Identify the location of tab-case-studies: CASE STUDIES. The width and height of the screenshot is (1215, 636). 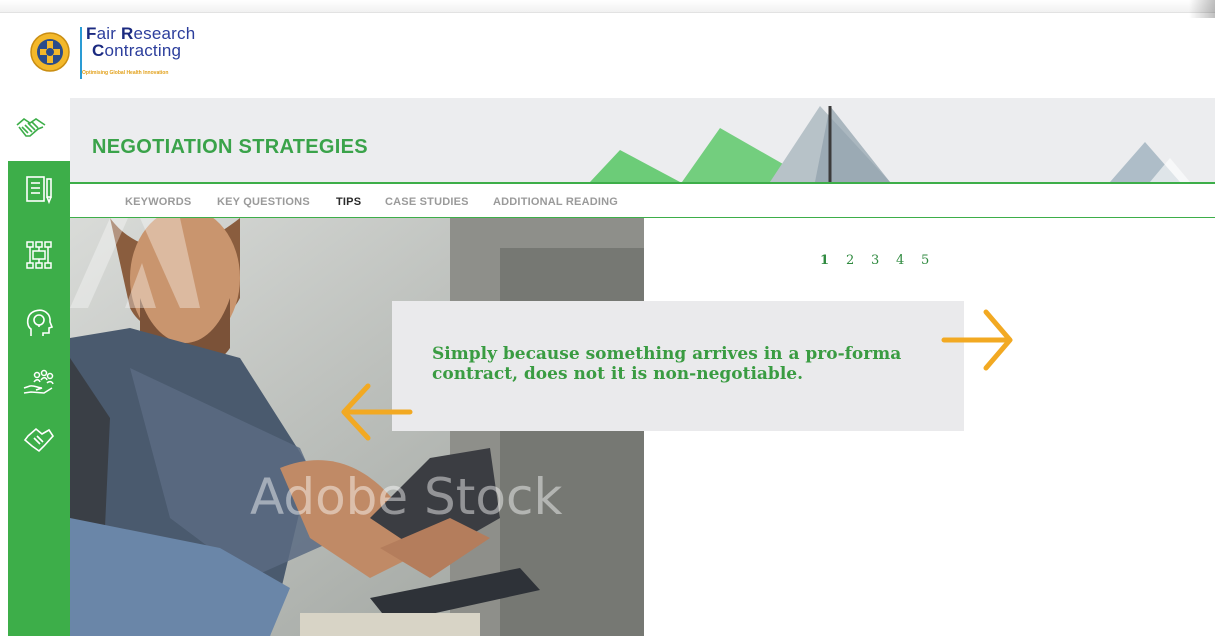
(427, 202).